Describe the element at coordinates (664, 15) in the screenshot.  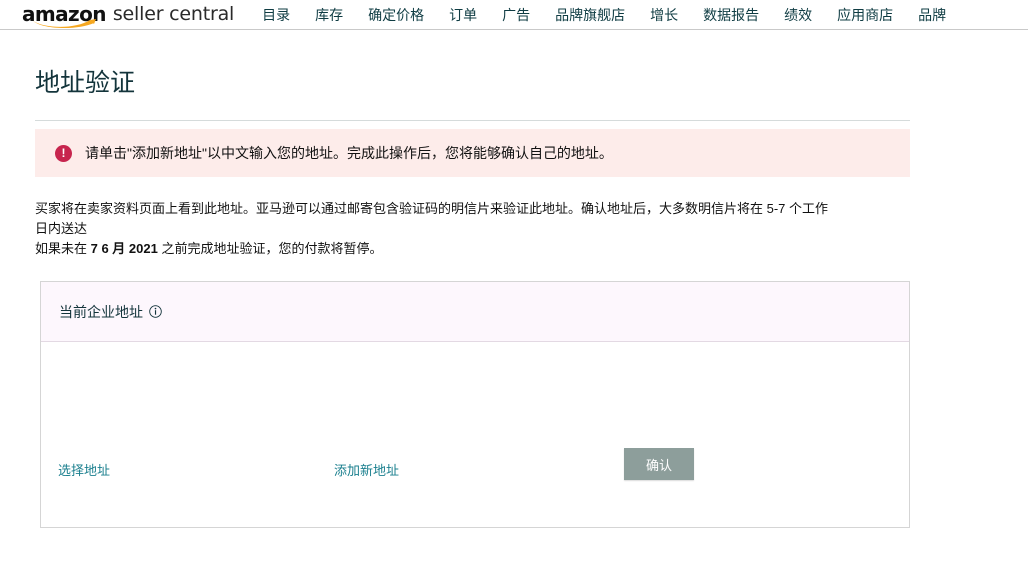
I see `nav-item-growth: 增长` at that location.